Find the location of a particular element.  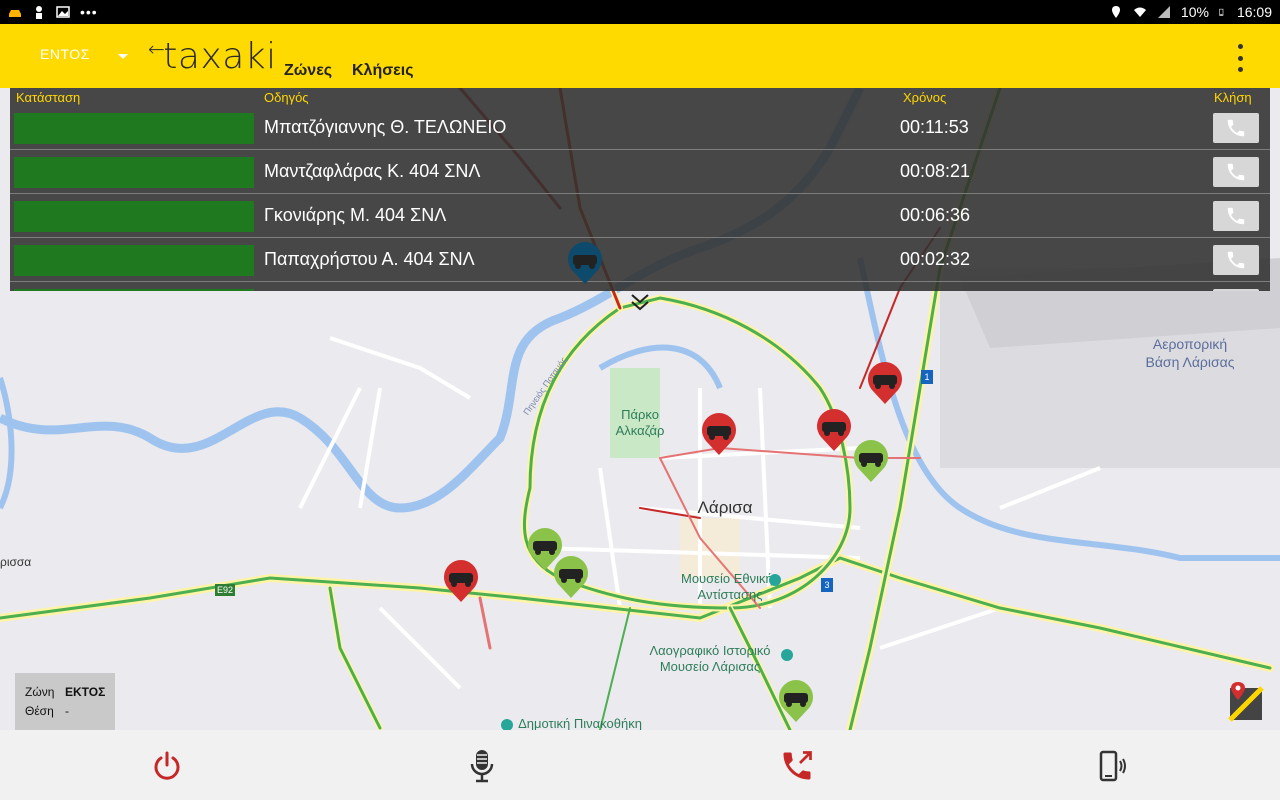

driver-name: Μπατζόγιαννης Θ. ΤΕΛΩΝΕΙΟ is located at coordinates (385, 127).